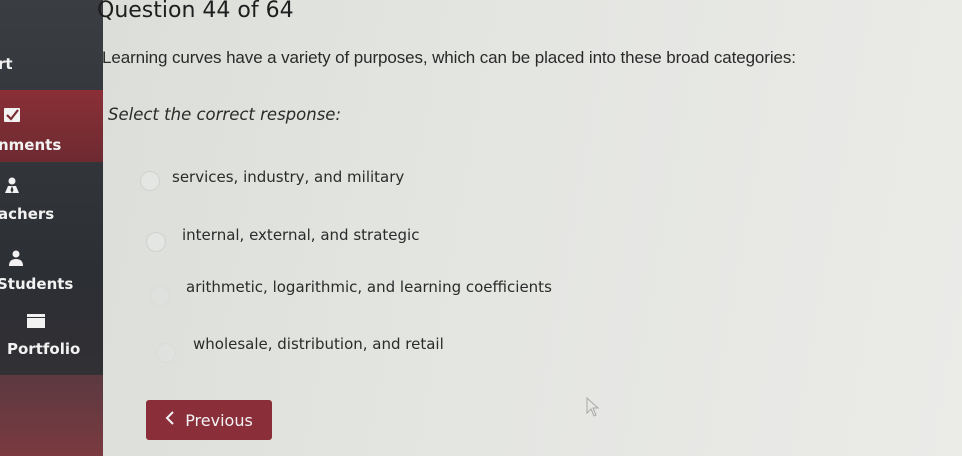 This screenshot has width=962, height=456. Describe the element at coordinates (51, 415) in the screenshot. I see `sidebar-footer` at that location.